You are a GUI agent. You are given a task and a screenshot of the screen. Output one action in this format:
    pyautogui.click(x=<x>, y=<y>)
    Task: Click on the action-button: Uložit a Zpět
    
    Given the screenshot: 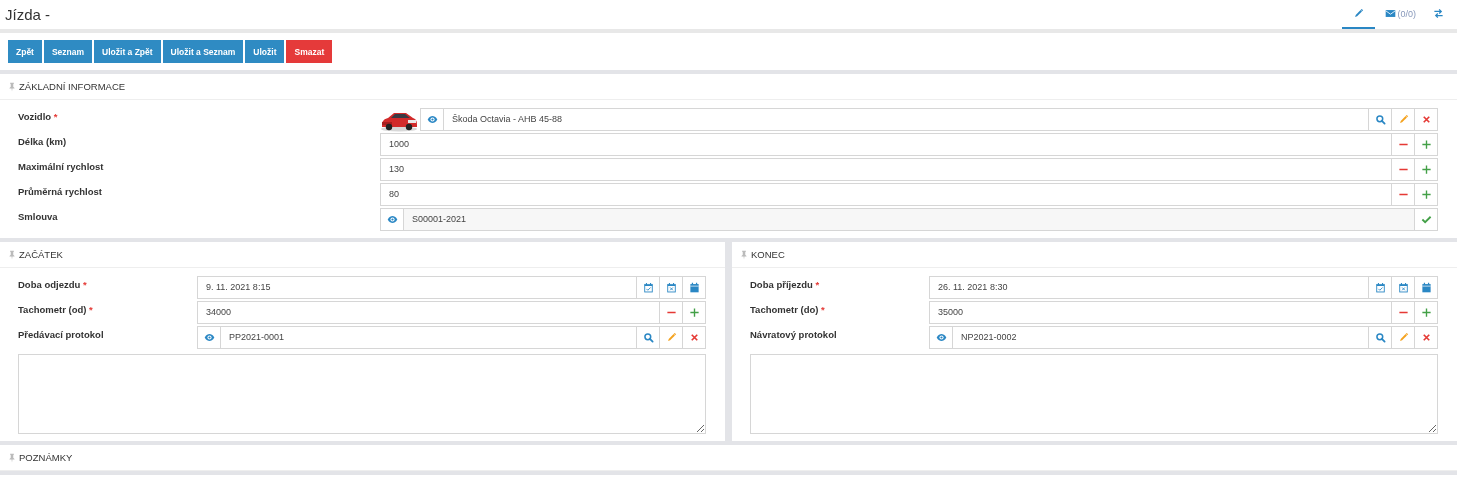 What is the action you would take?
    pyautogui.click(x=127, y=51)
    